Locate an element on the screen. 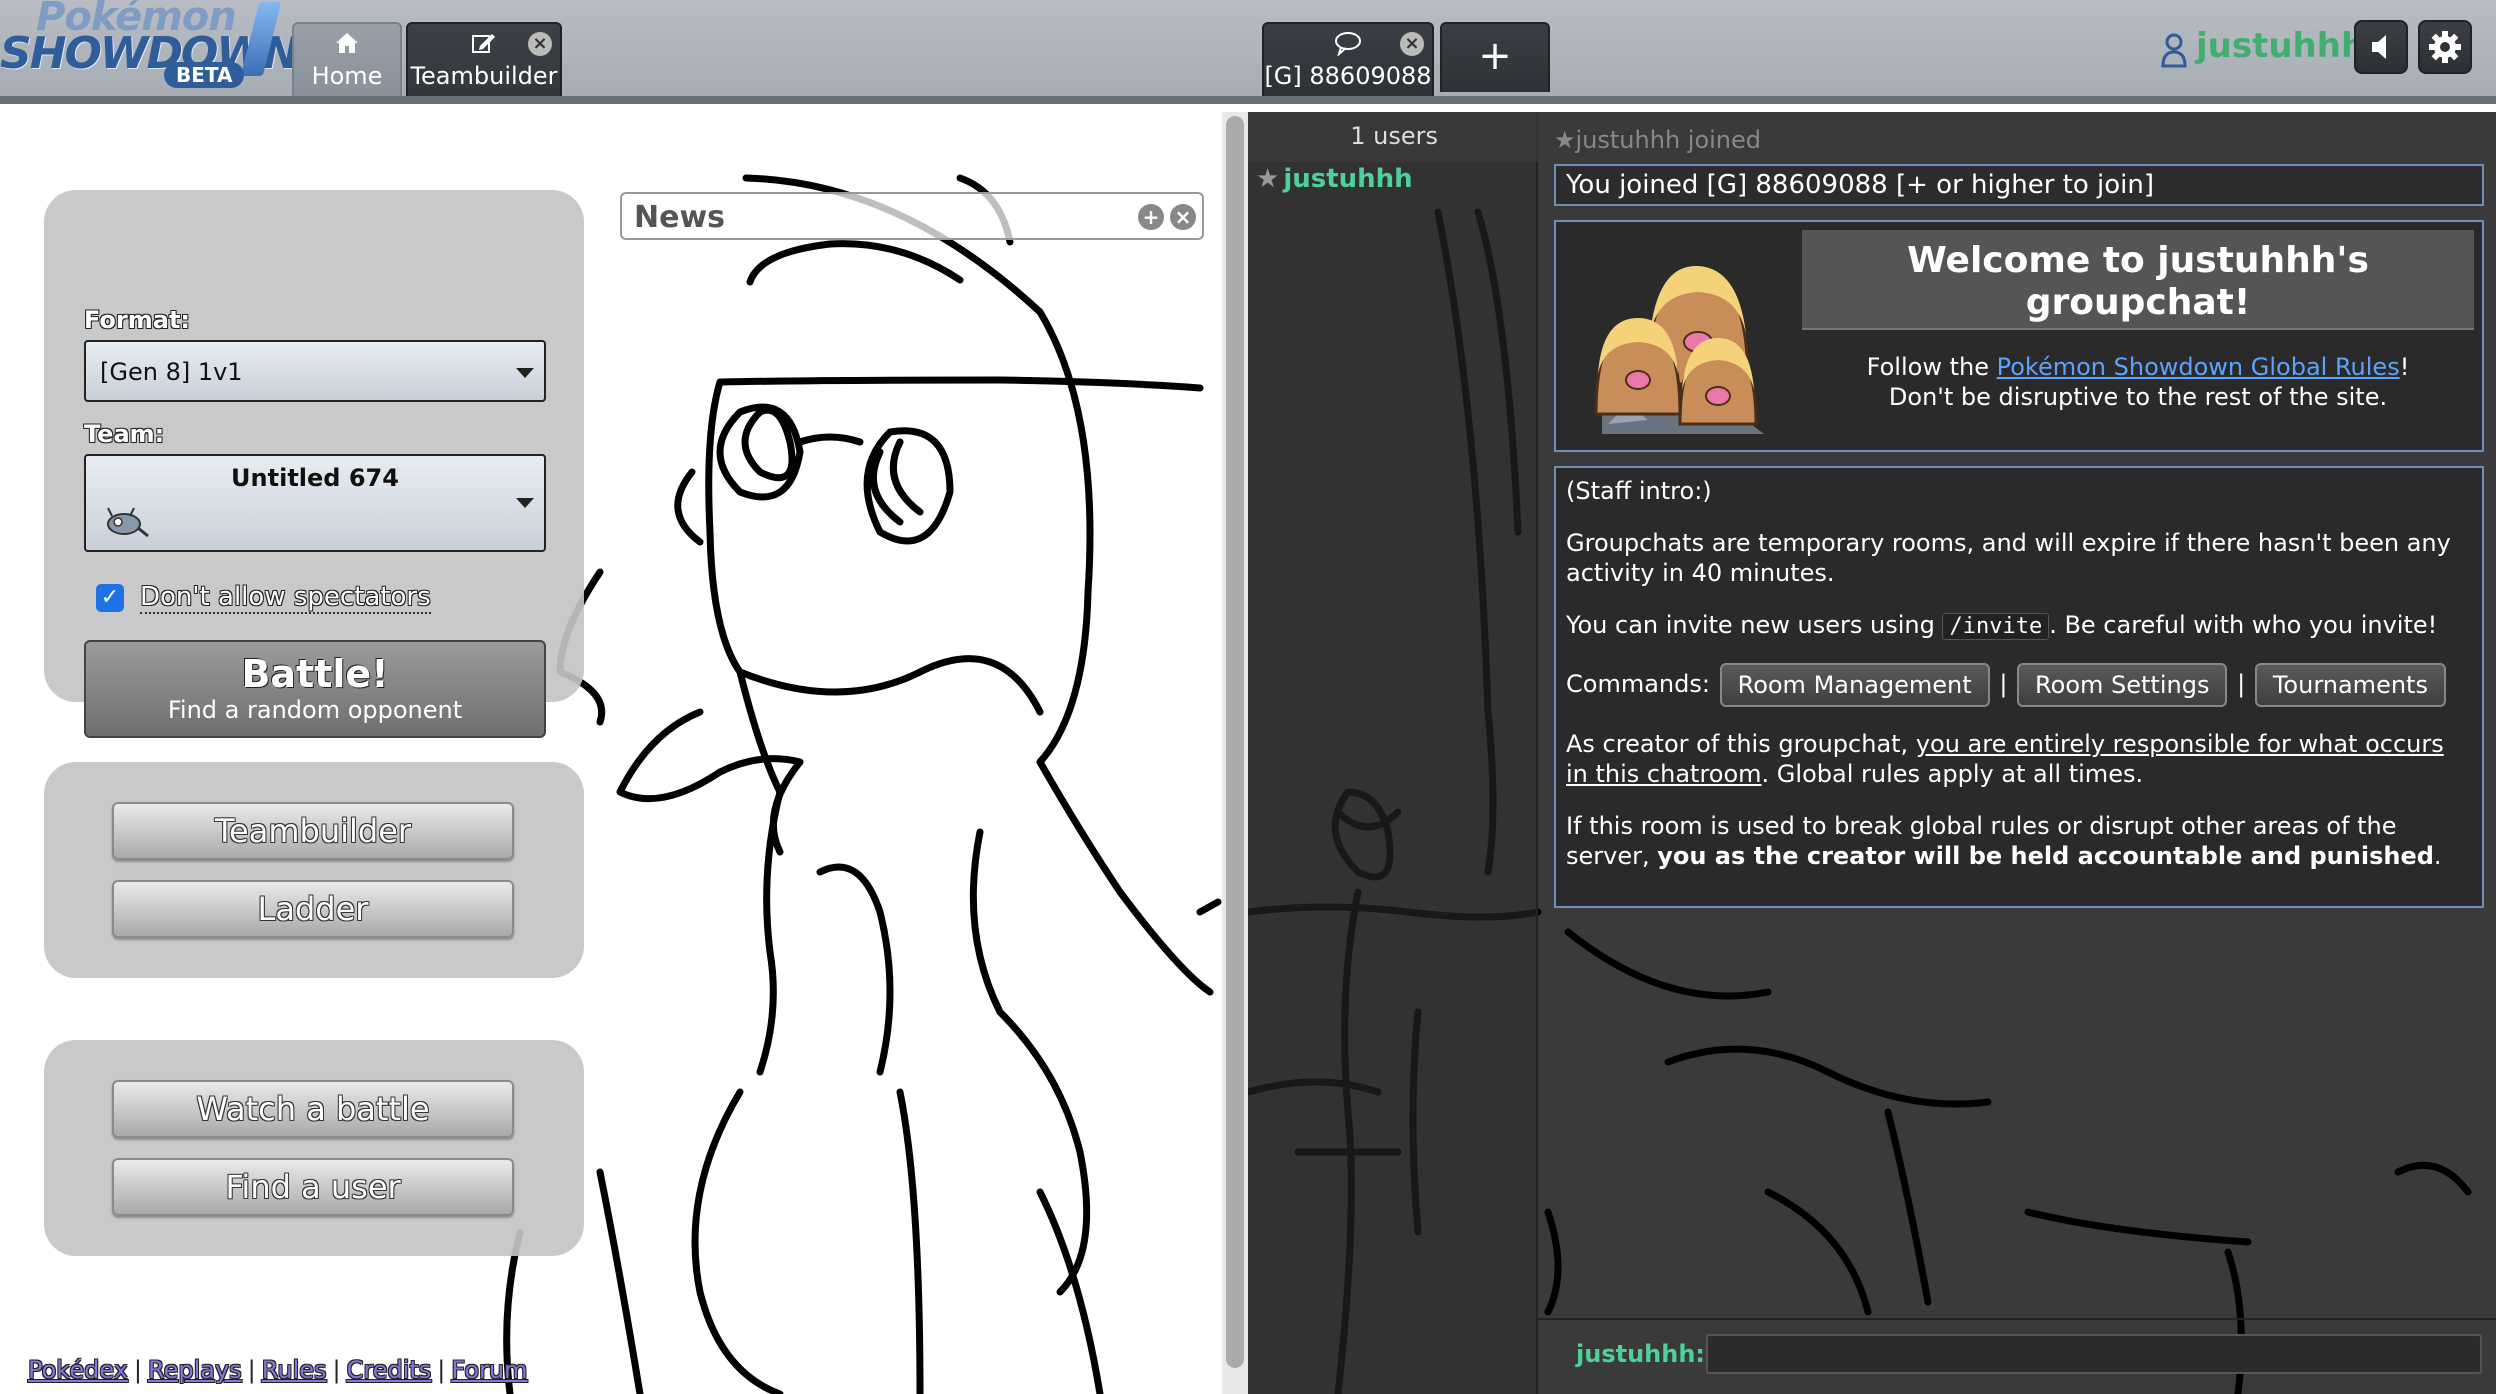  join-notice: ★justuhhh joined is located at coordinates (1658, 140).